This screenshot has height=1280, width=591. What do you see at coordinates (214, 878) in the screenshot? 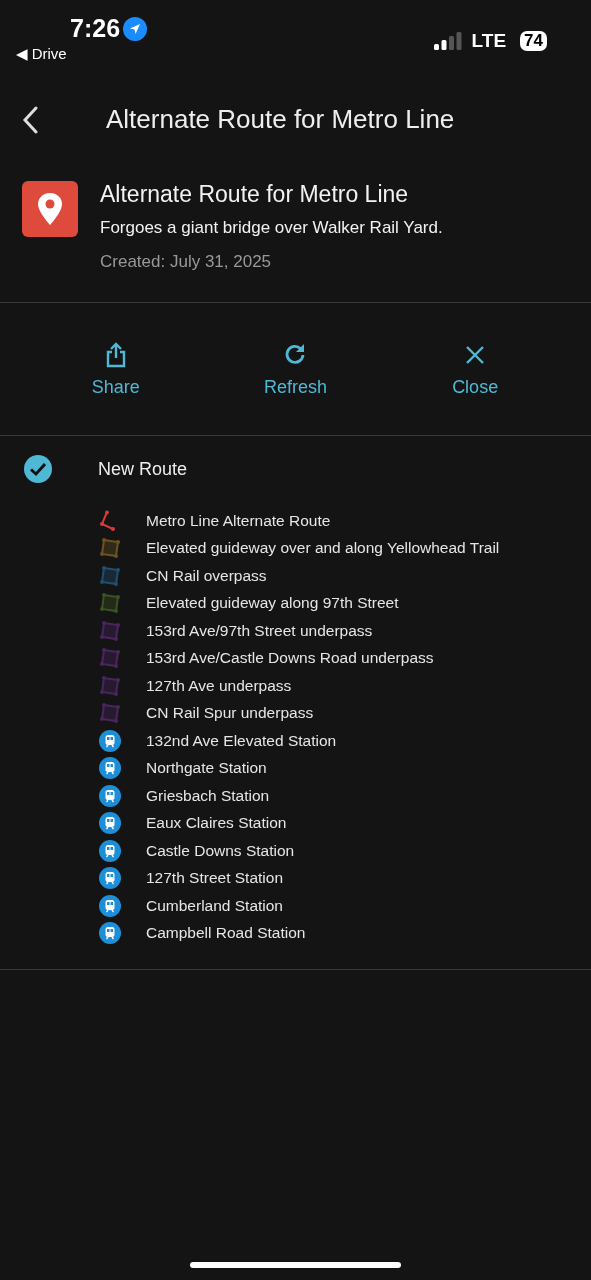
I see `layer-item: 127th Street Station` at bounding box center [214, 878].